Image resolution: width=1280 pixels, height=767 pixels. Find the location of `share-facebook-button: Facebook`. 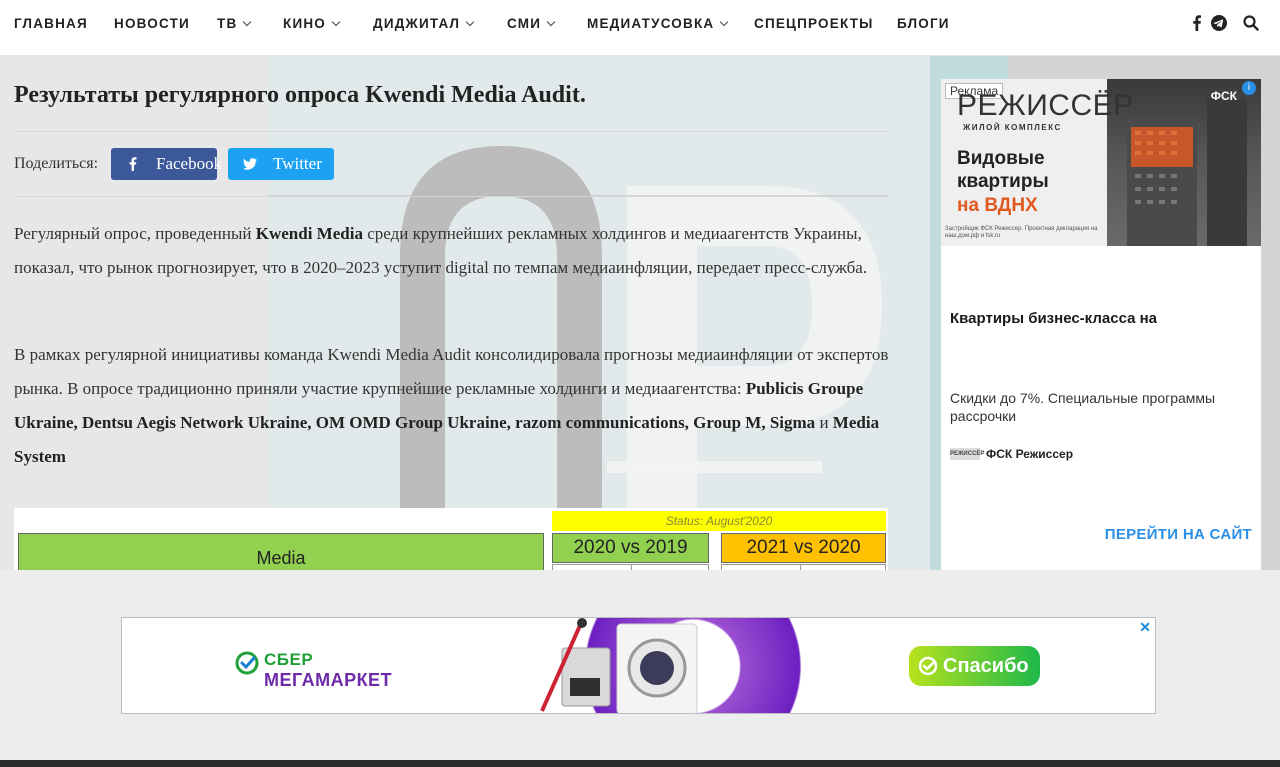

share-facebook-button: Facebook is located at coordinates (166, 164).